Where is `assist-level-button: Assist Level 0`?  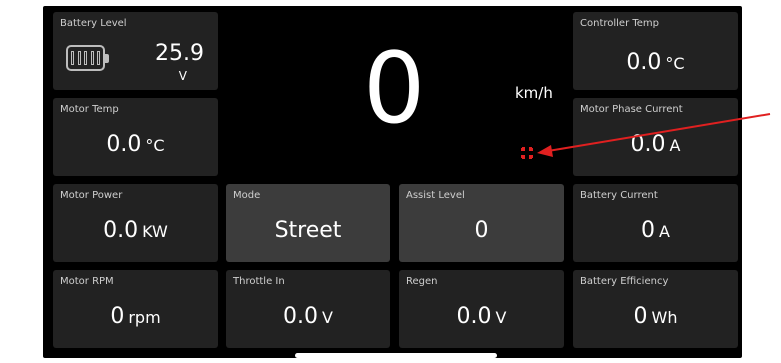
assist-level-button: Assist Level 0 is located at coordinates (481, 223).